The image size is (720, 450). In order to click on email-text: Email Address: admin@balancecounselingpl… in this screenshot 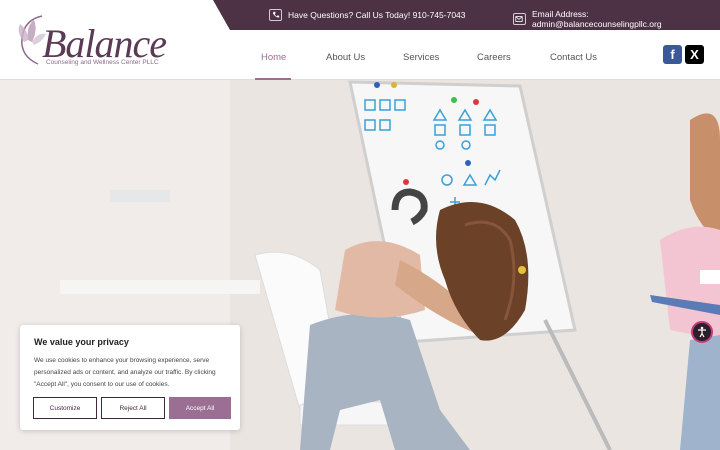, I will do `click(596, 19)`.